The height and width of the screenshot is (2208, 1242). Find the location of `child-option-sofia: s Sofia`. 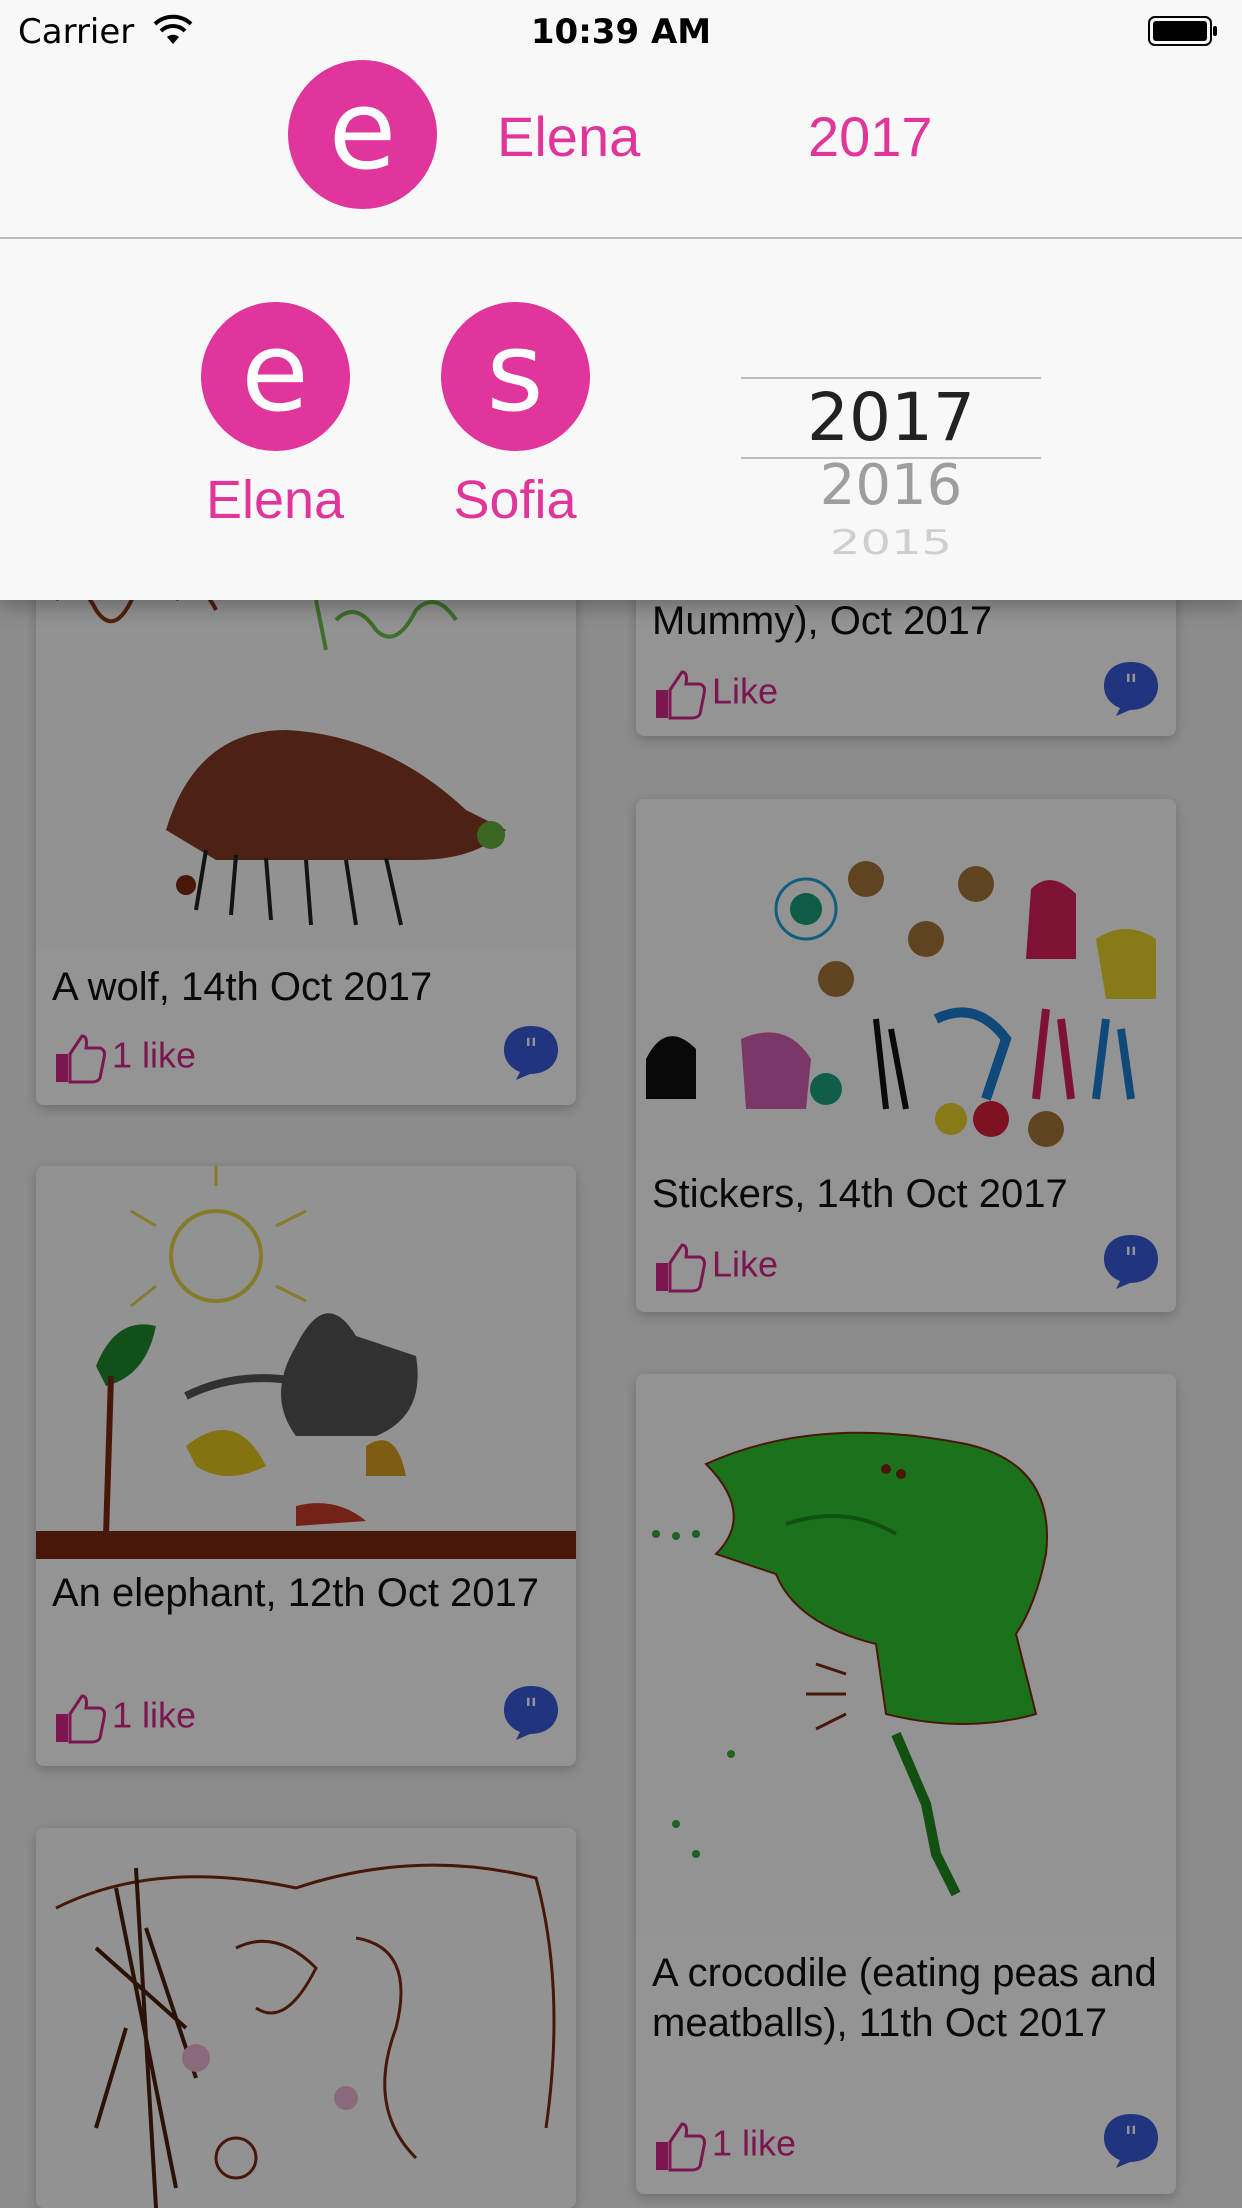

child-option-sofia: s Sofia is located at coordinates (515, 416).